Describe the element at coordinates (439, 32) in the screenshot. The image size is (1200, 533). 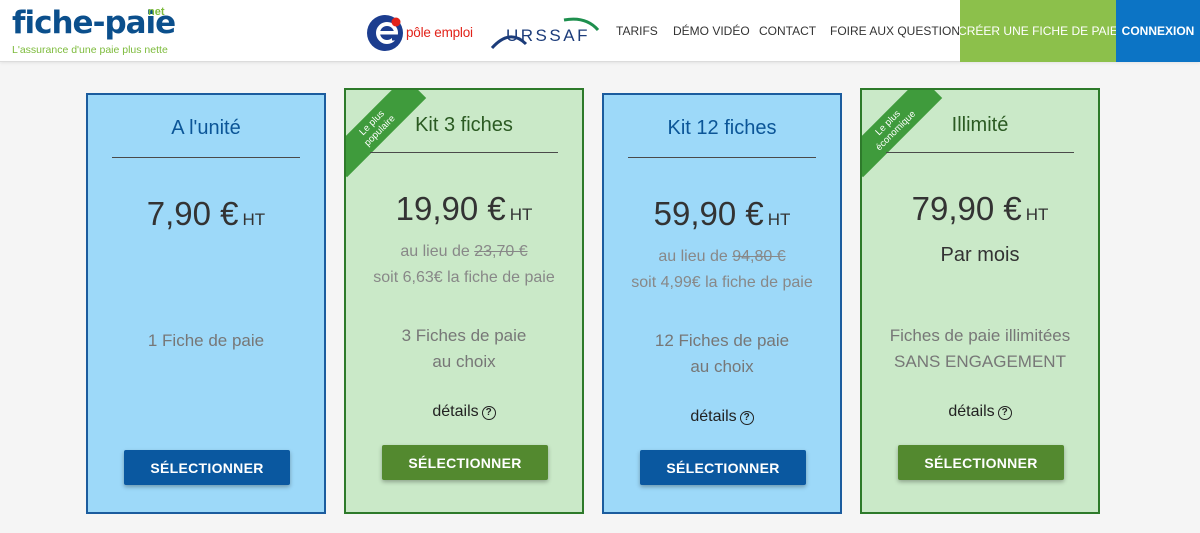
I see `pole-emploi-label: pôle emploi` at that location.